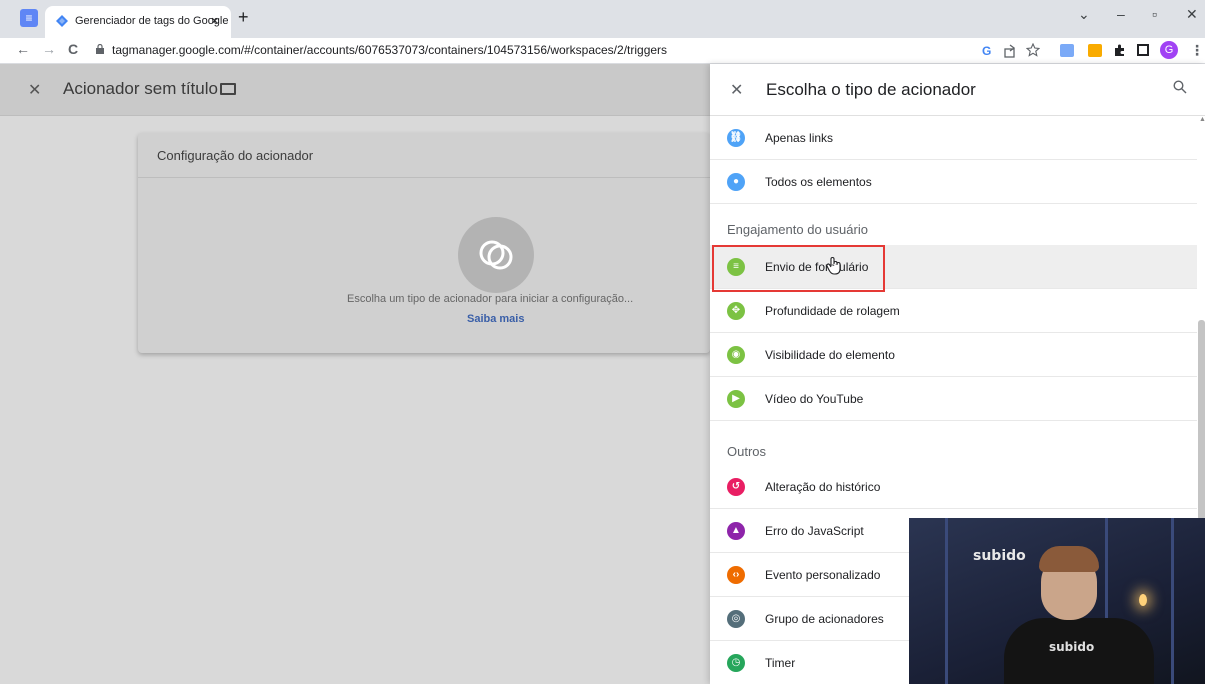  Describe the element at coordinates (824, 619) in the screenshot. I see `trigger-item-label: Grupo de acionadores` at that location.